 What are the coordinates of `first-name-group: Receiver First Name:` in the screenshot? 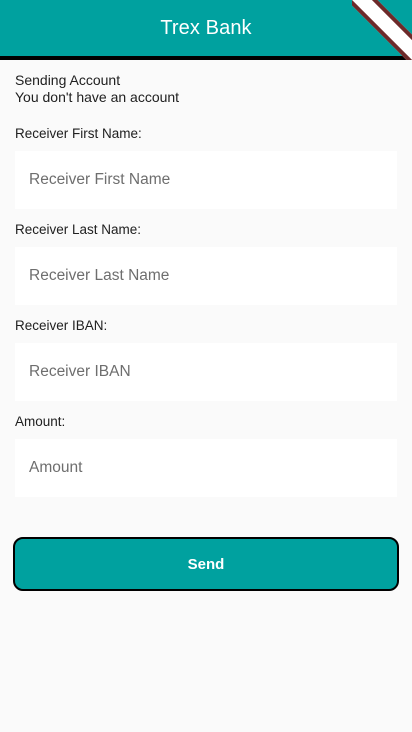 It's located at (206, 167).